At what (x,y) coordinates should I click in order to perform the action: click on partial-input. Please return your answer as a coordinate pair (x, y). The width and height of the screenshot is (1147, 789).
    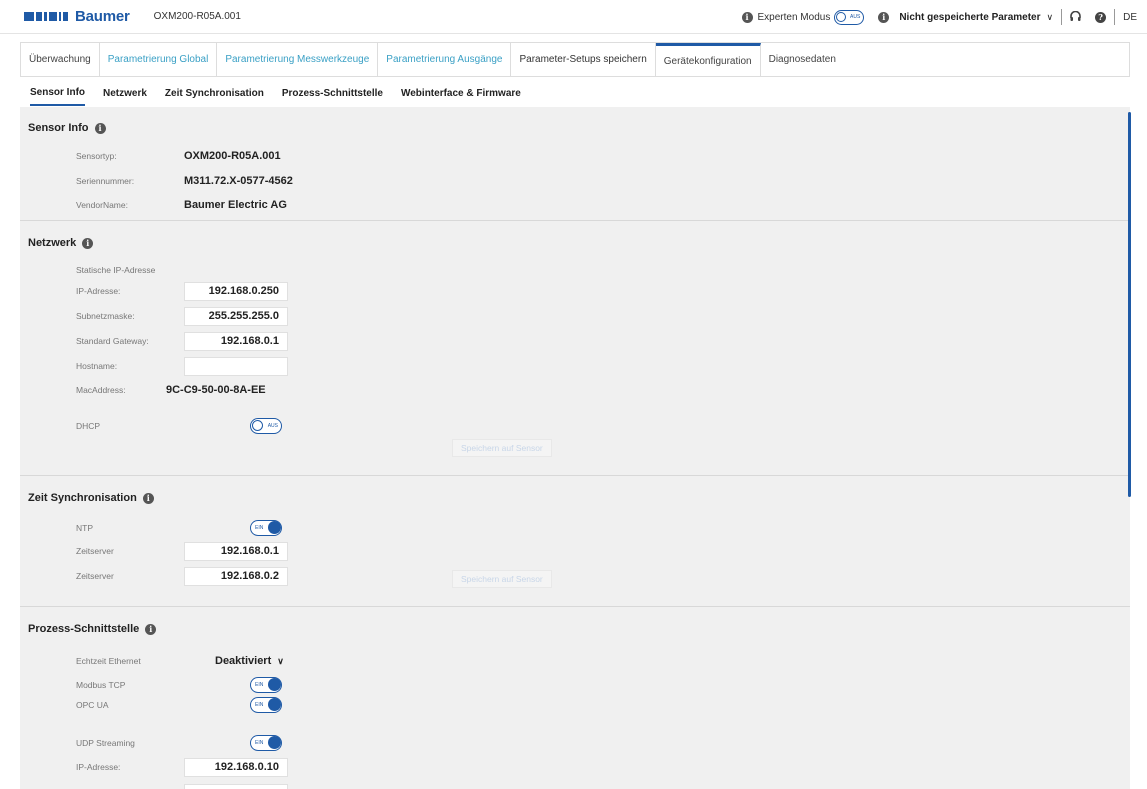
    Looking at the image, I should click on (236, 786).